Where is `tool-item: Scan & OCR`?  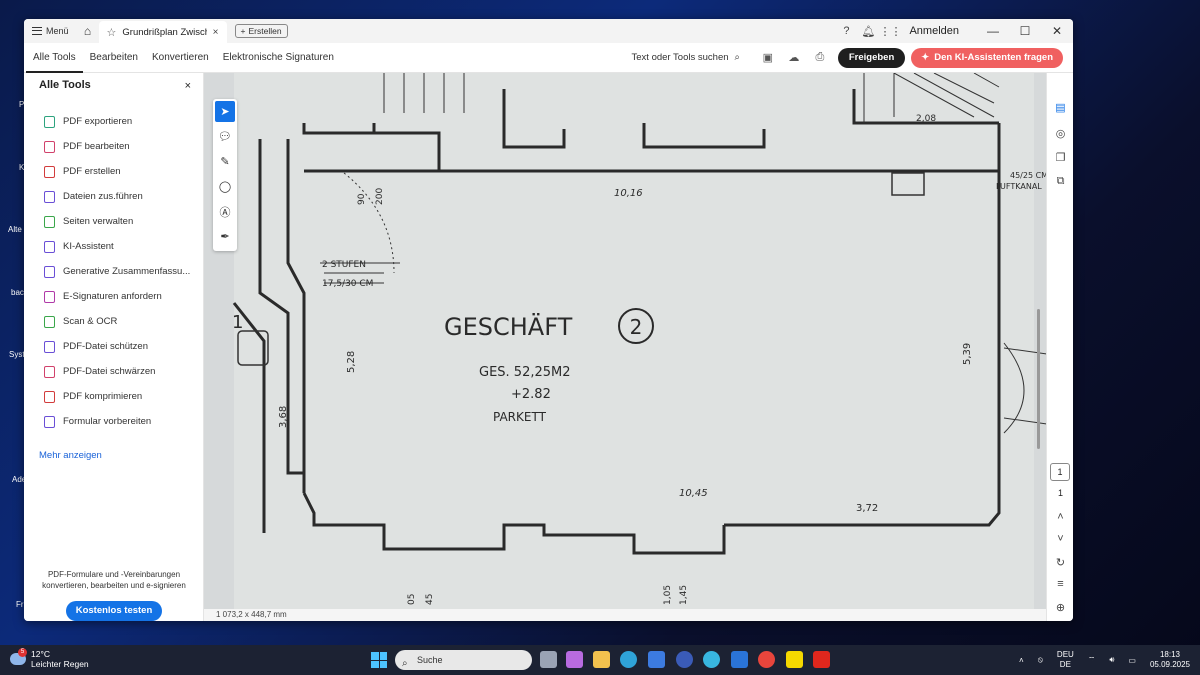
tool-item: Scan & OCR is located at coordinates (117, 321).